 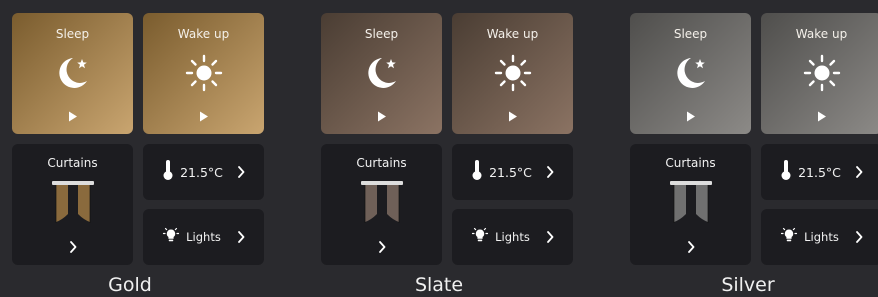 What do you see at coordinates (130, 285) in the screenshot?
I see `theme-name: Gold` at bounding box center [130, 285].